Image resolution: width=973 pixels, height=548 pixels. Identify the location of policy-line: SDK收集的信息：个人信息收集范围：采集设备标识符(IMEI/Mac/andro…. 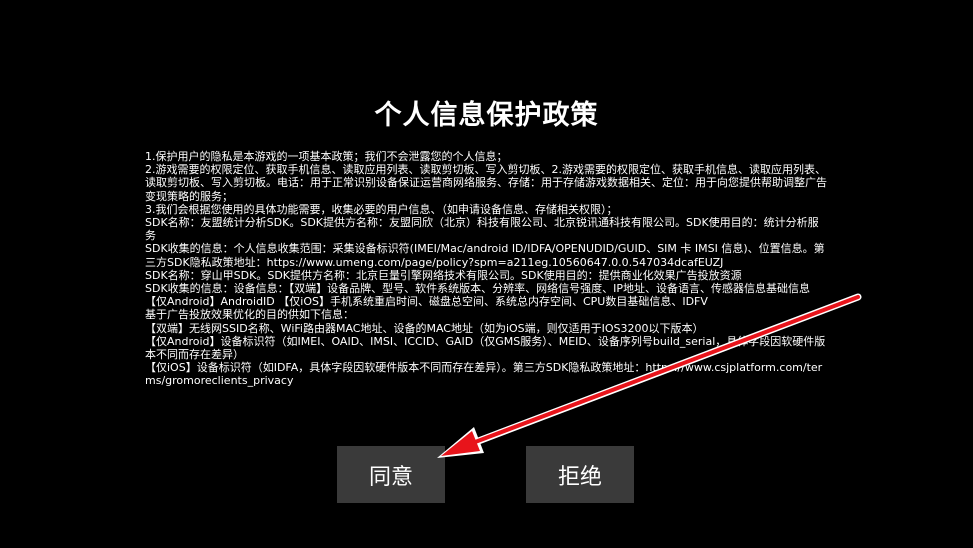
(485, 255).